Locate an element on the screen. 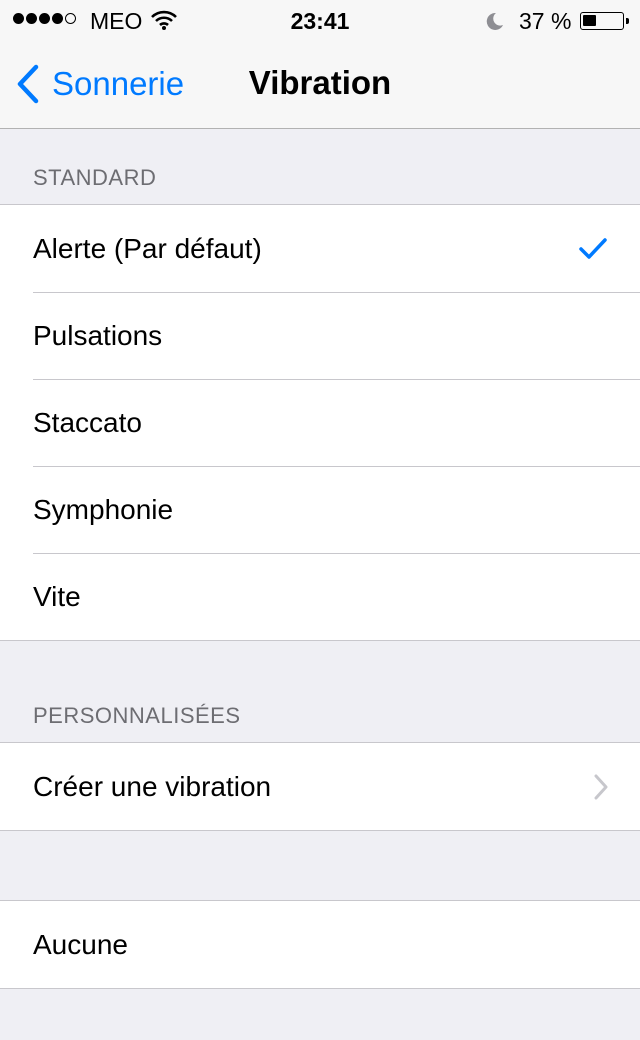 This screenshot has width=640, height=1040. option-label: Vite is located at coordinates (57, 596).